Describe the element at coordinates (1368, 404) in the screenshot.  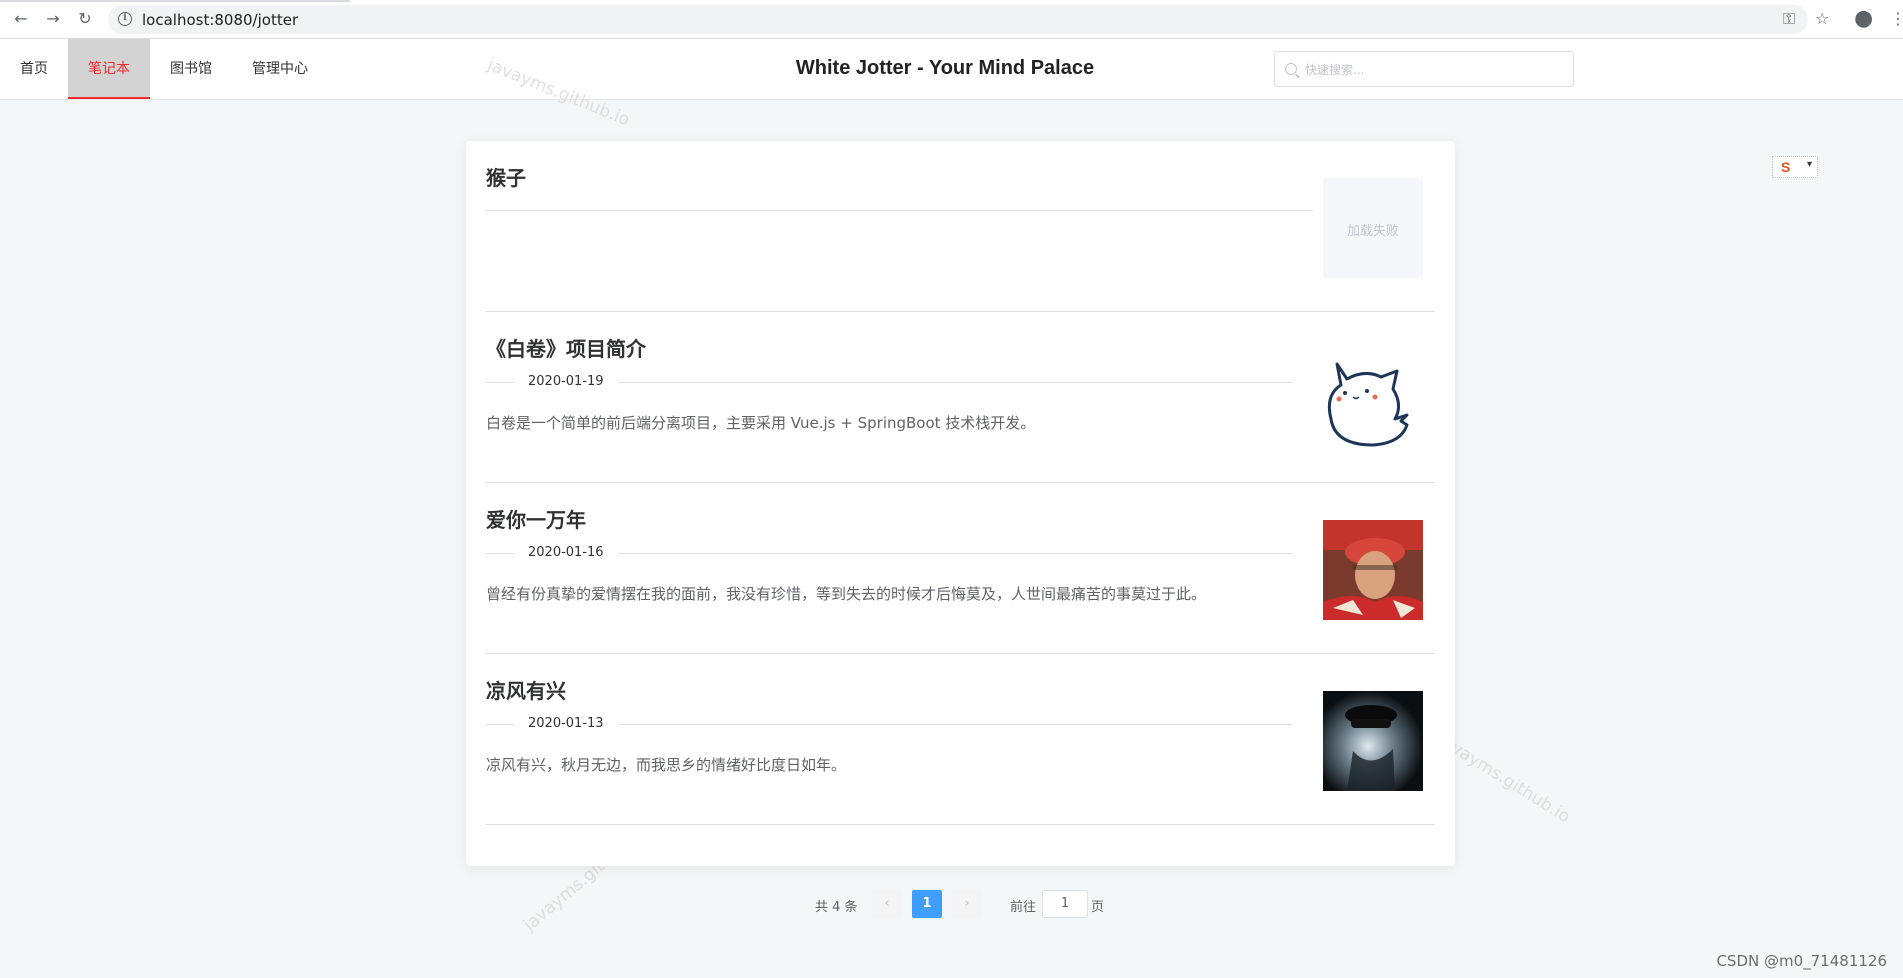
I see `cat-illustration-icon` at that location.